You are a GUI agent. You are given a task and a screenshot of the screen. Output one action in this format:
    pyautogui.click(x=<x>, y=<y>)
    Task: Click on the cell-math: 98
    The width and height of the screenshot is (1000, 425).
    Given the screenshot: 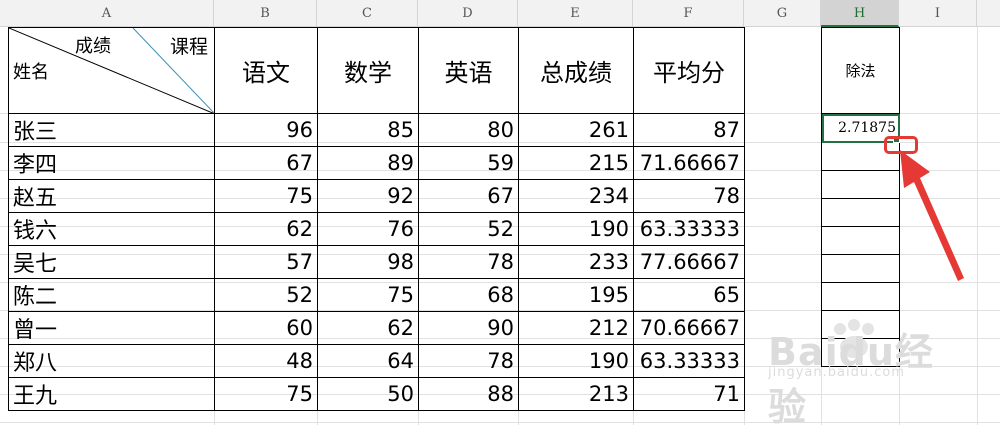 What is the action you would take?
    pyautogui.click(x=368, y=262)
    